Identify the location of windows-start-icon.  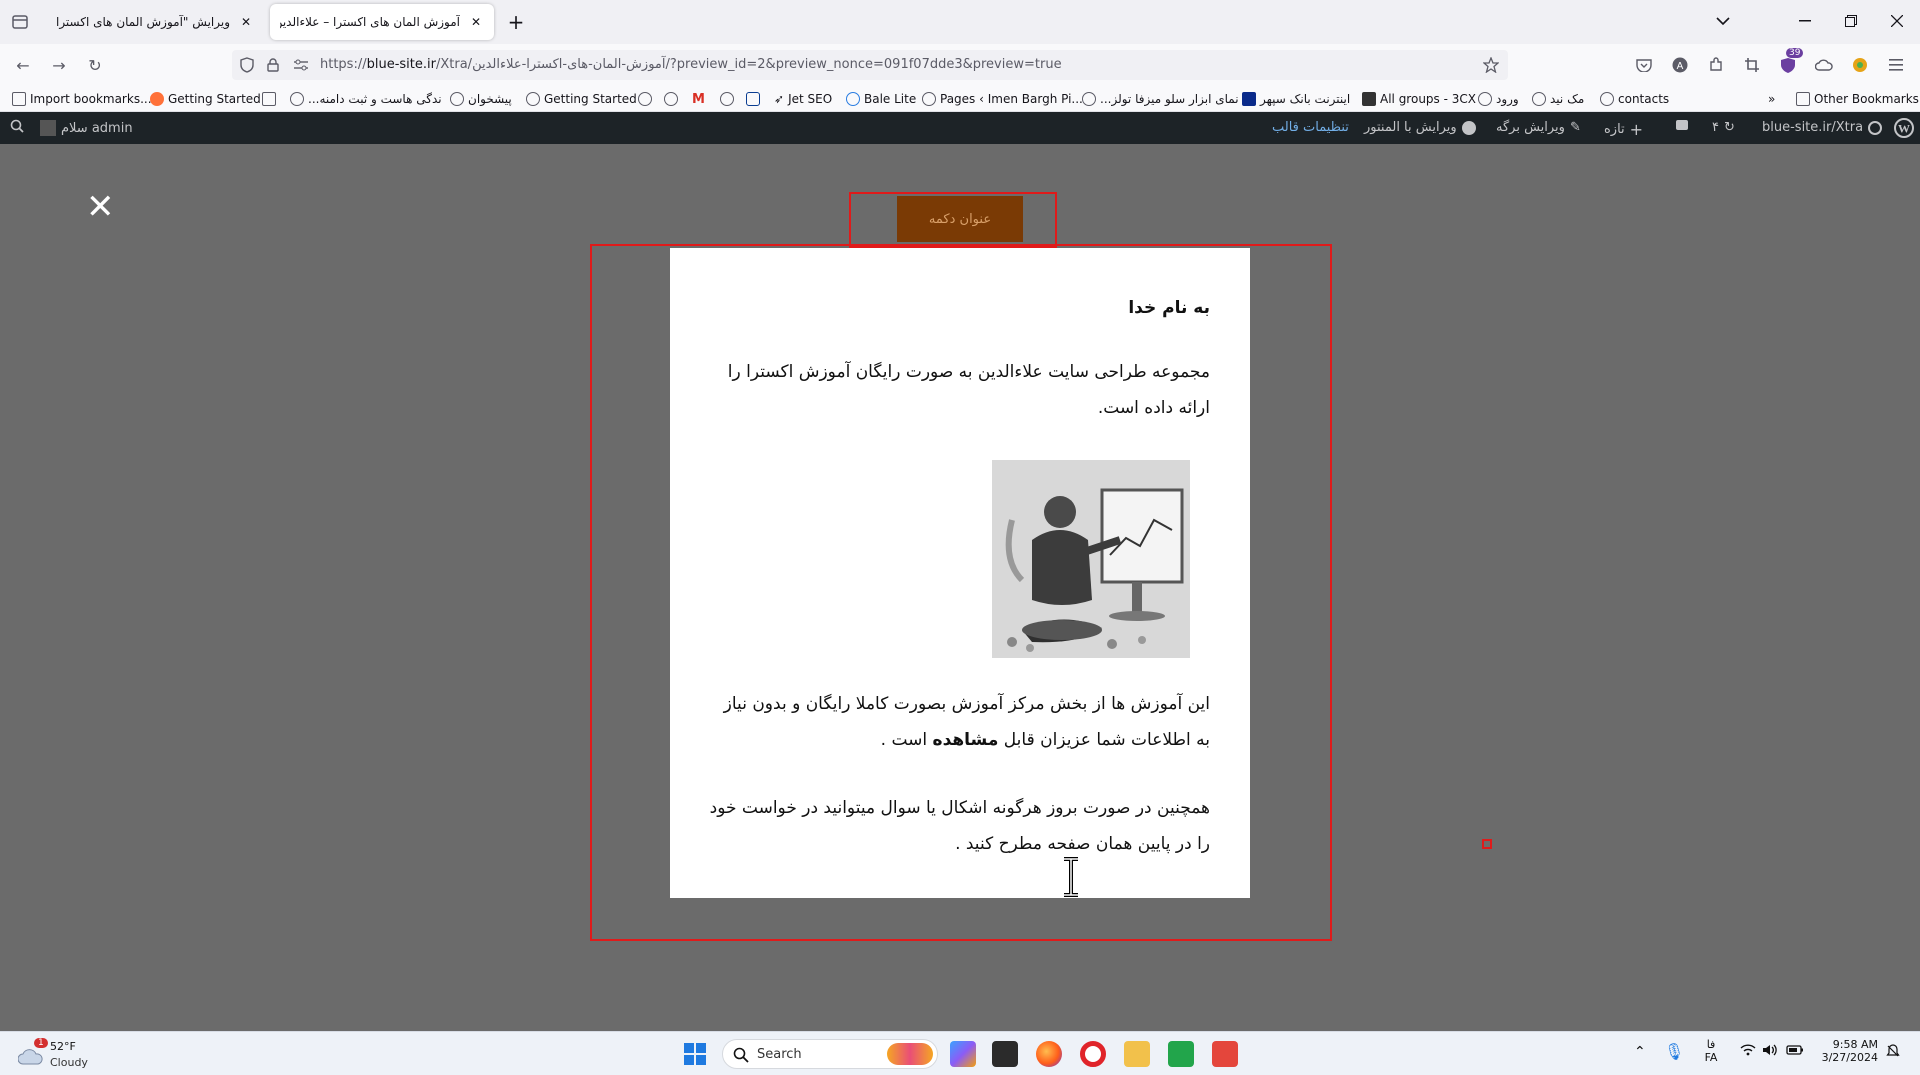
(695, 1054).